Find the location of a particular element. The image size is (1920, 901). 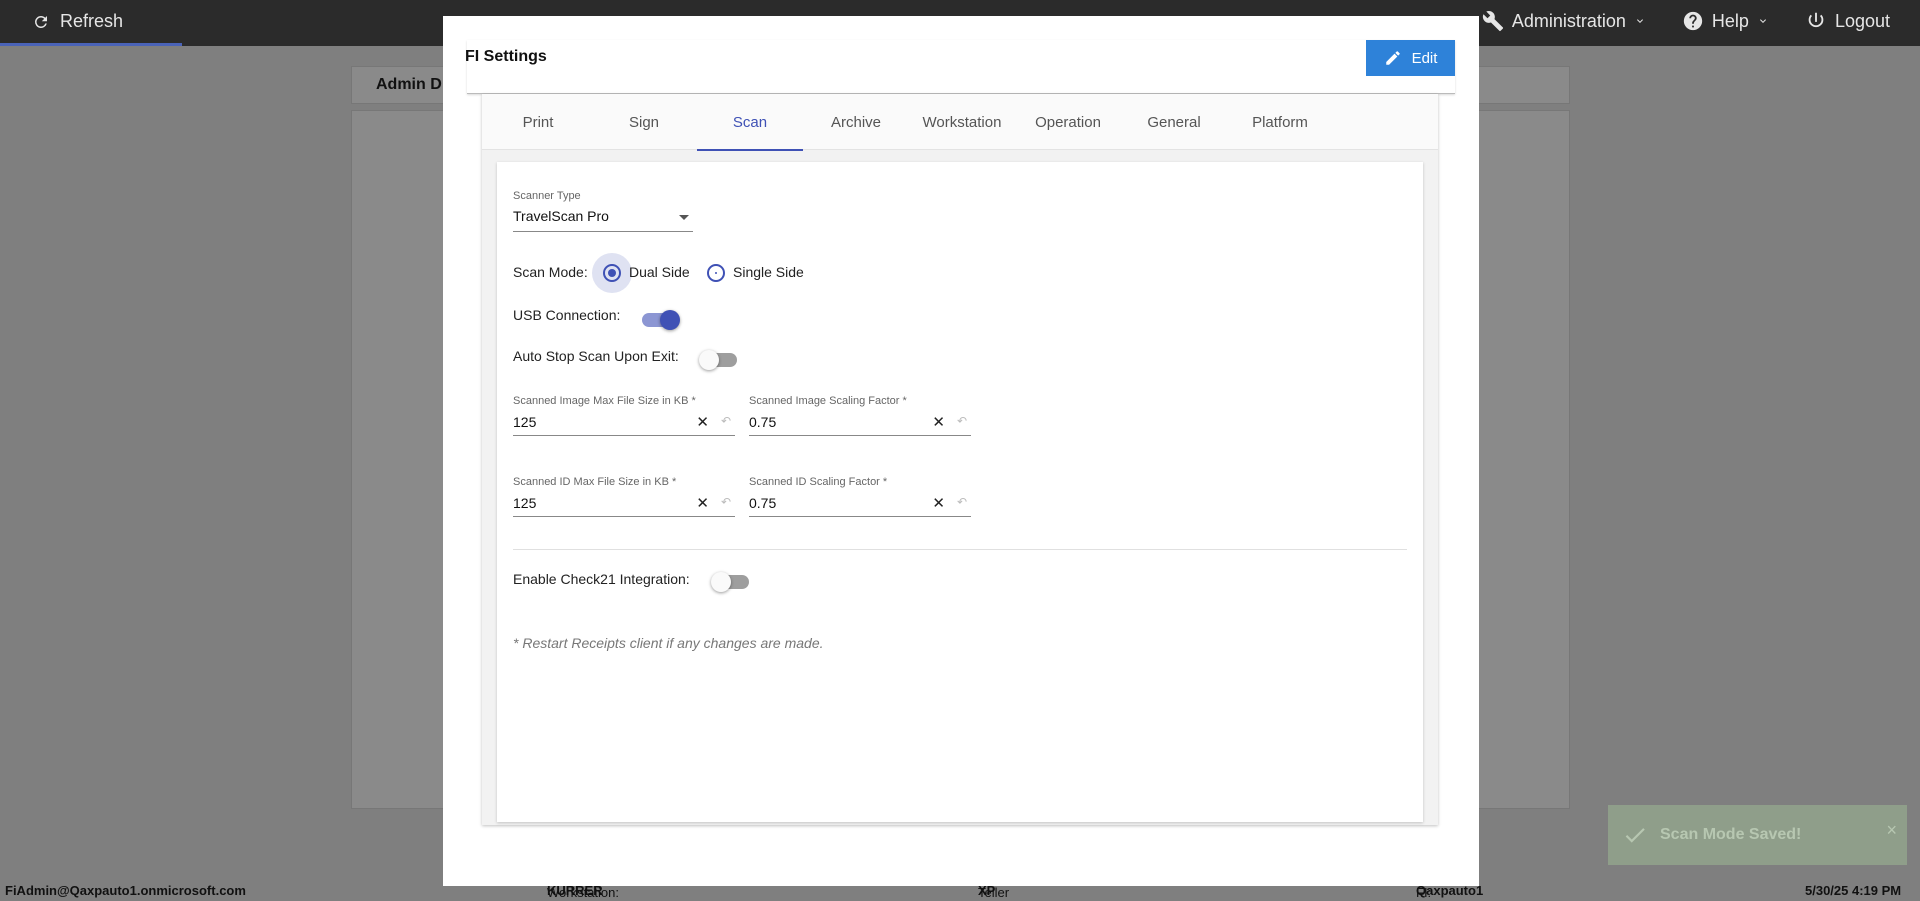

tab-operation: Operation is located at coordinates (1068, 122).